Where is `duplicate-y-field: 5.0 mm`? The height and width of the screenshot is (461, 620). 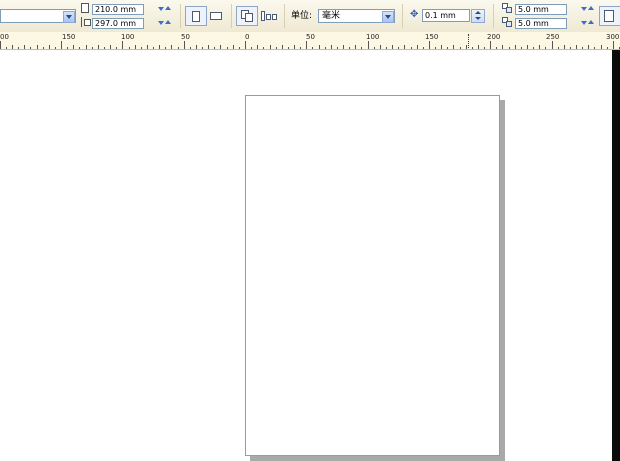 duplicate-y-field: 5.0 mm is located at coordinates (541, 23).